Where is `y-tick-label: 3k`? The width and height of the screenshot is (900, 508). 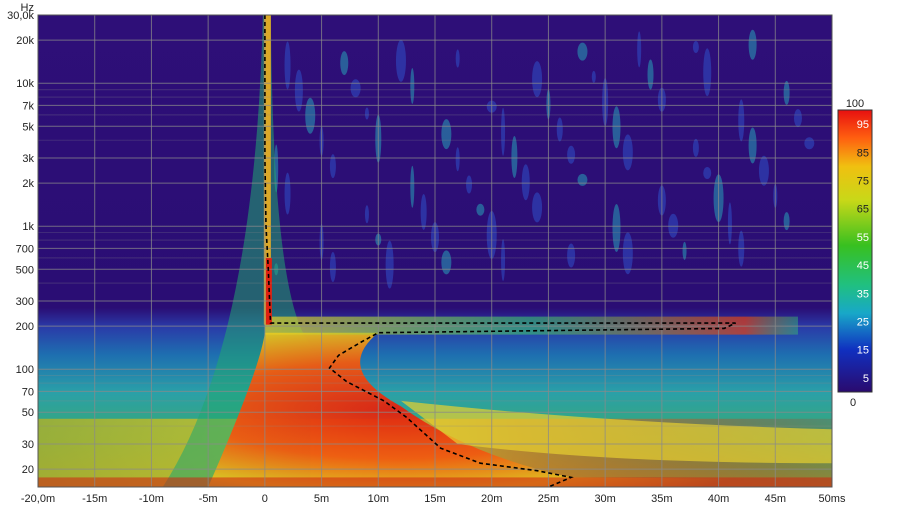 y-tick-label: 3k is located at coordinates (28, 159).